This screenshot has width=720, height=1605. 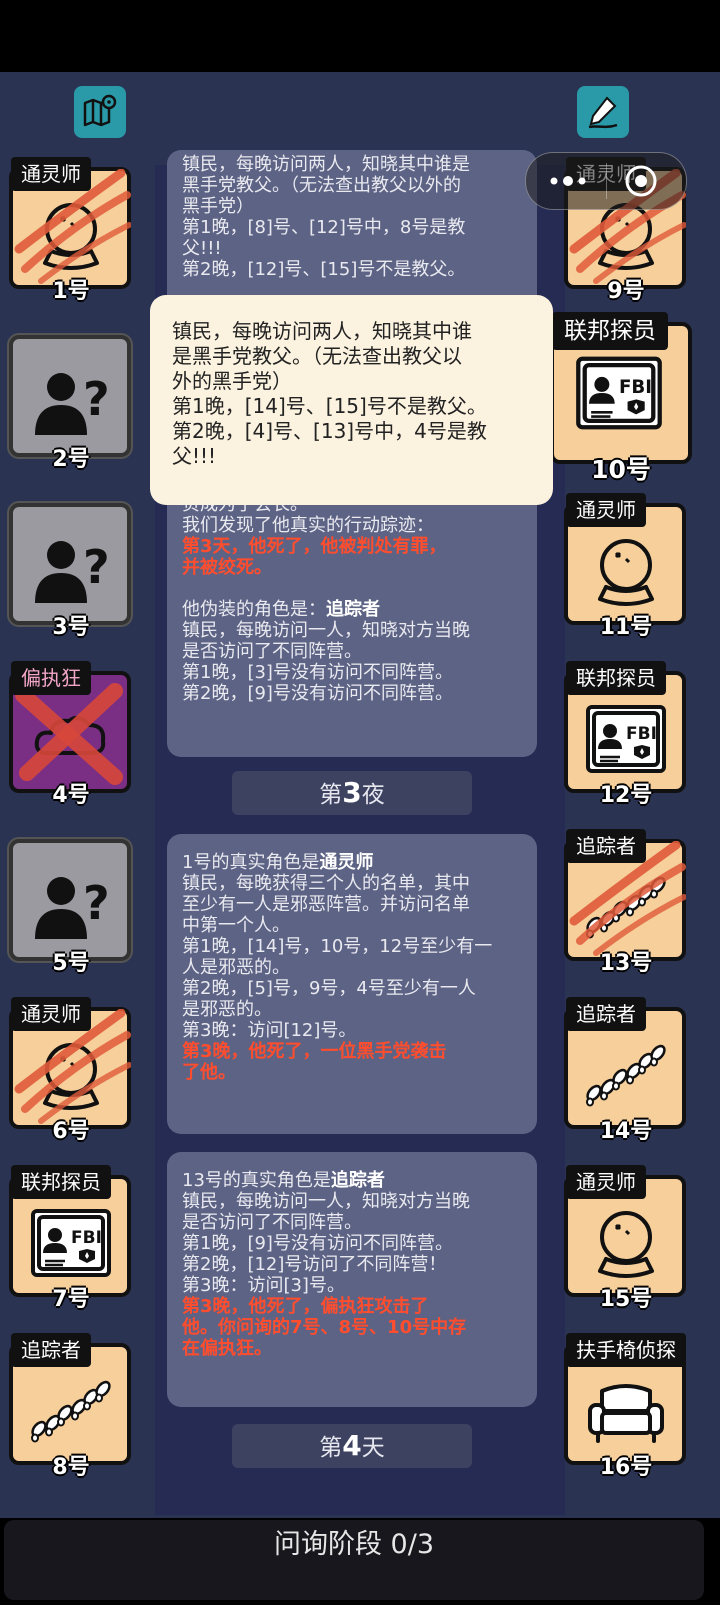 What do you see at coordinates (322, 331) in the screenshot?
I see `popup-line: 镇民，每晚访问两人，知晓其中谁` at bounding box center [322, 331].